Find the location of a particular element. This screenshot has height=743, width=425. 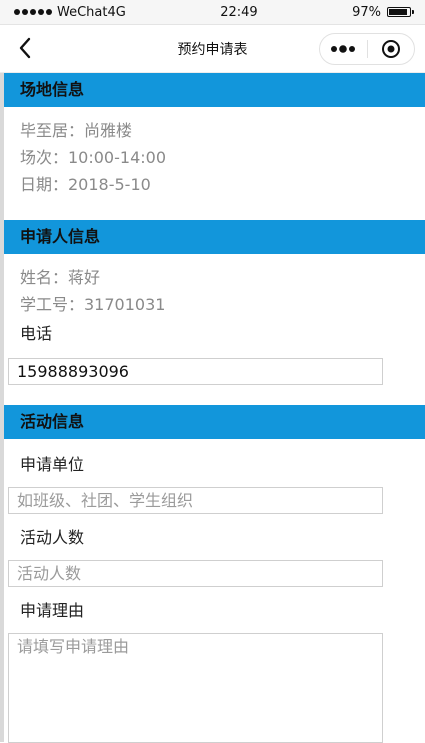

phone-input is located at coordinates (195, 371).